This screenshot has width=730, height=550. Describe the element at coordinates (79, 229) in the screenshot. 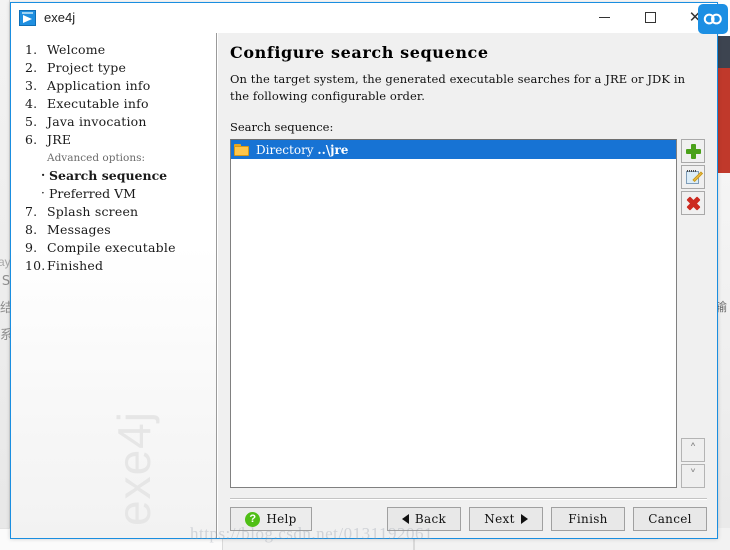

I see `step-label: Messages` at that location.